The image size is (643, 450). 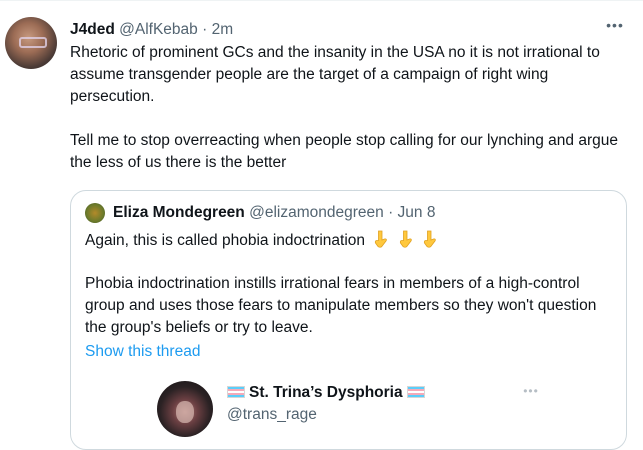 What do you see at coordinates (316, 212) in the screenshot?
I see `quoted-author-handle: @elizamondegreen` at bounding box center [316, 212].